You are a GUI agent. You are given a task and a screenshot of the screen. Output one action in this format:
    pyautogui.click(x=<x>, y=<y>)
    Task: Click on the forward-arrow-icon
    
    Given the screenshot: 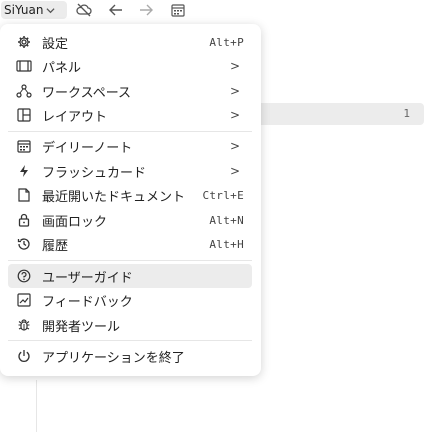 What is the action you would take?
    pyautogui.click(x=146, y=10)
    